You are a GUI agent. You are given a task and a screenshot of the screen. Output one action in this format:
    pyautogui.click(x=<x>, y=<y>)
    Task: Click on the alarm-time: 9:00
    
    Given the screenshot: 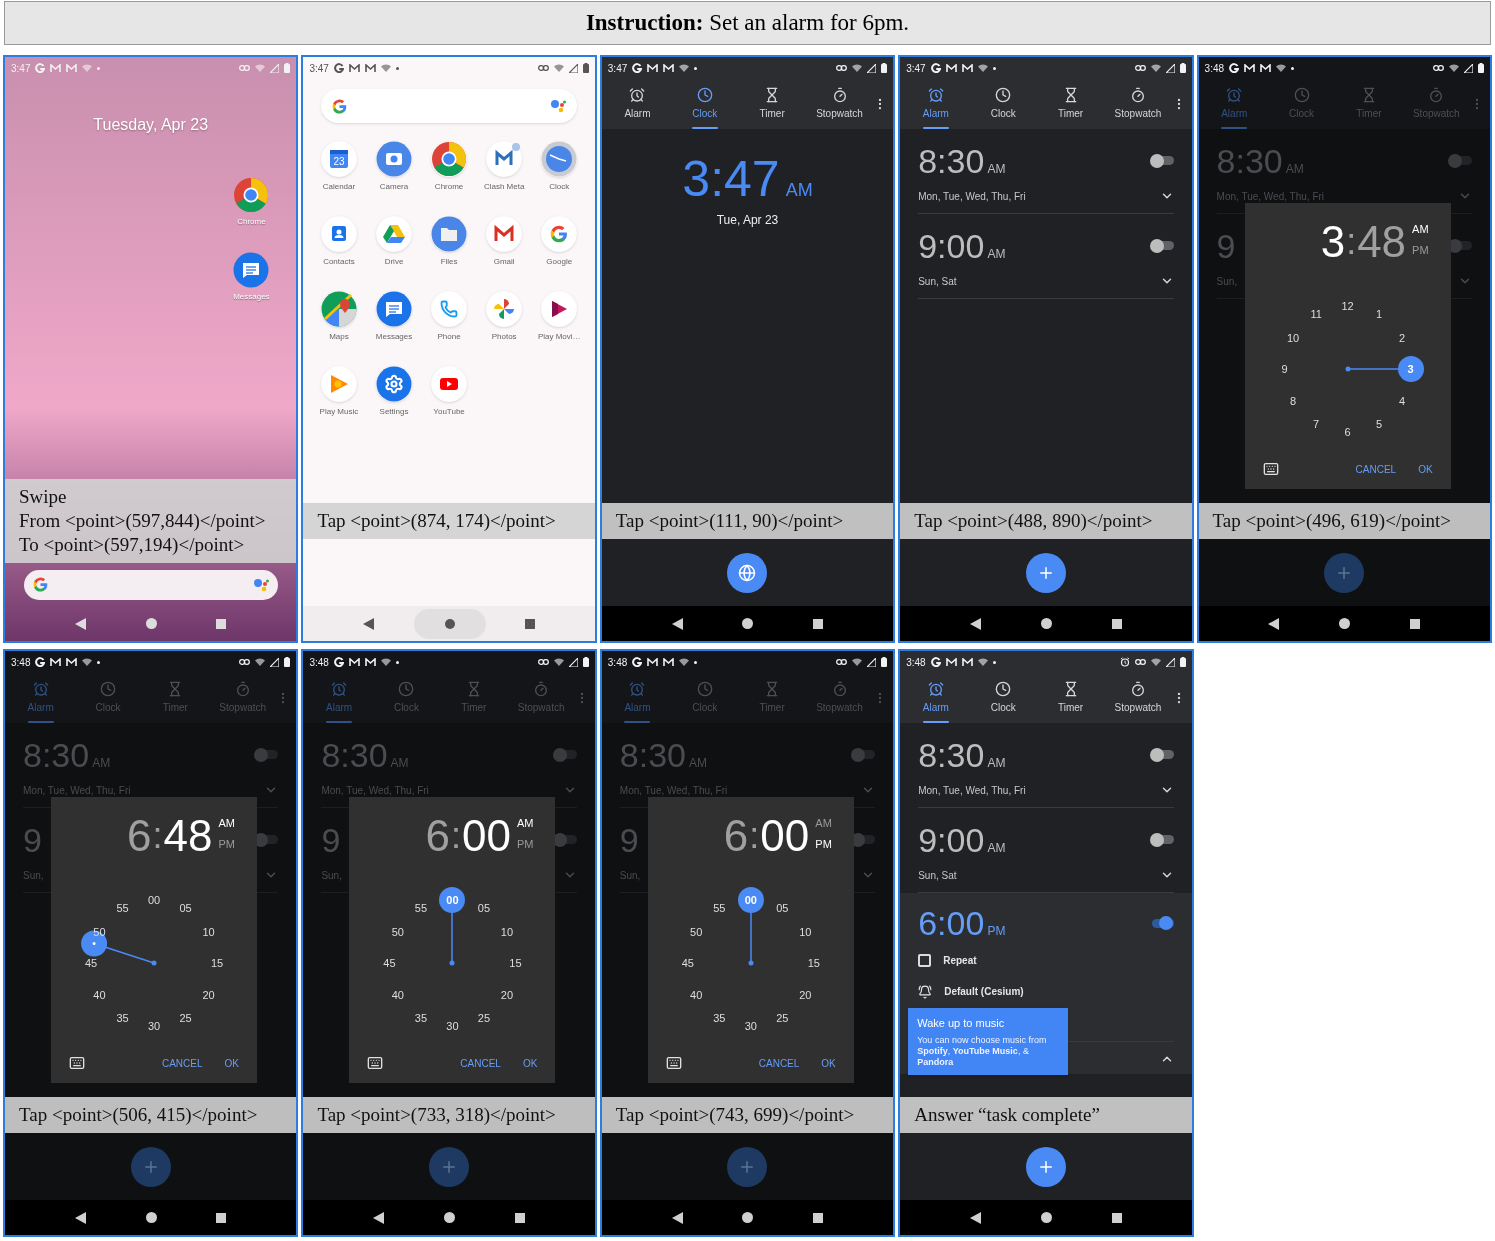 What is the action you would take?
    pyautogui.click(x=951, y=245)
    